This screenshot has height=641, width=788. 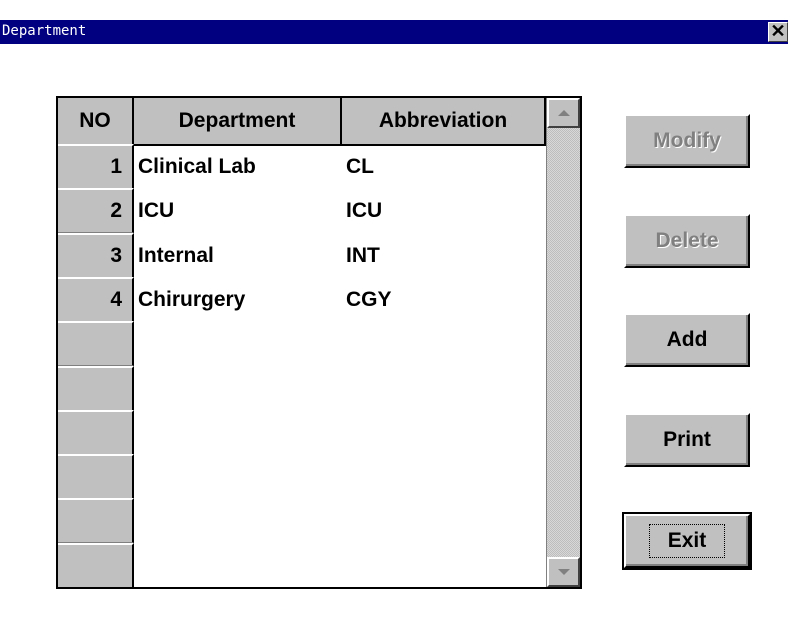 What do you see at coordinates (687, 141) in the screenshot?
I see `modify-button: Modify` at bounding box center [687, 141].